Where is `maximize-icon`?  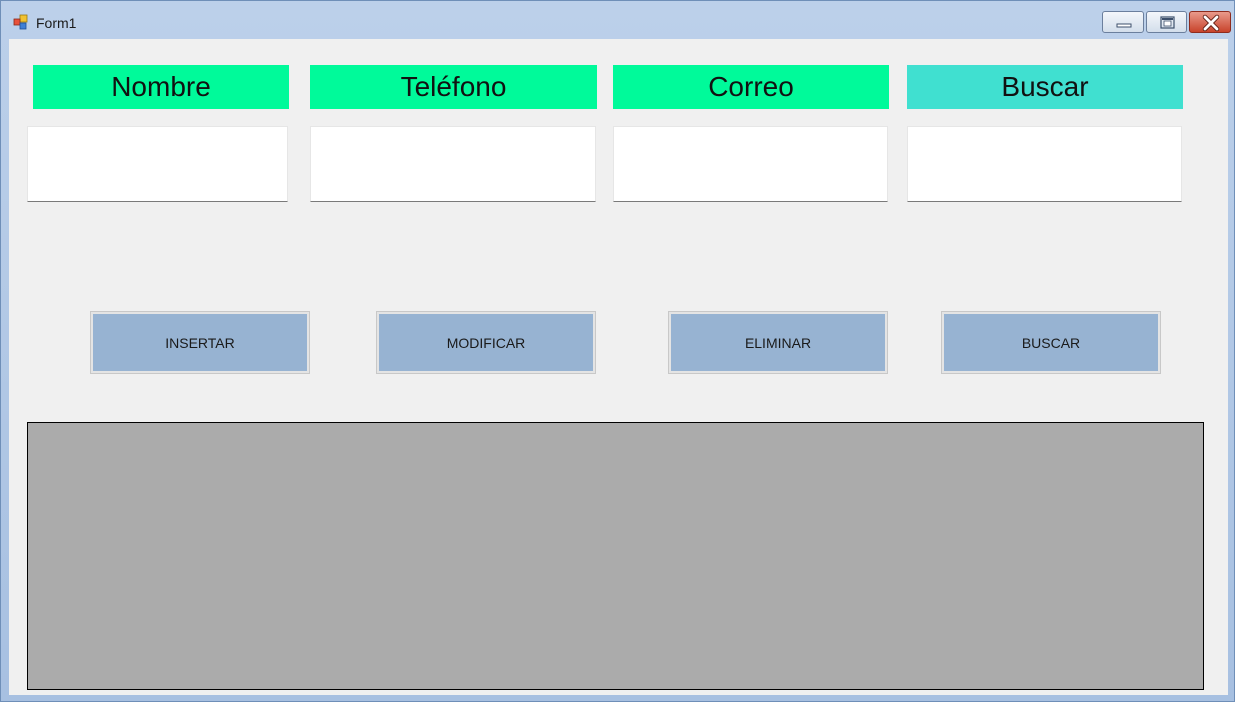
maximize-icon is located at coordinates (1167, 22).